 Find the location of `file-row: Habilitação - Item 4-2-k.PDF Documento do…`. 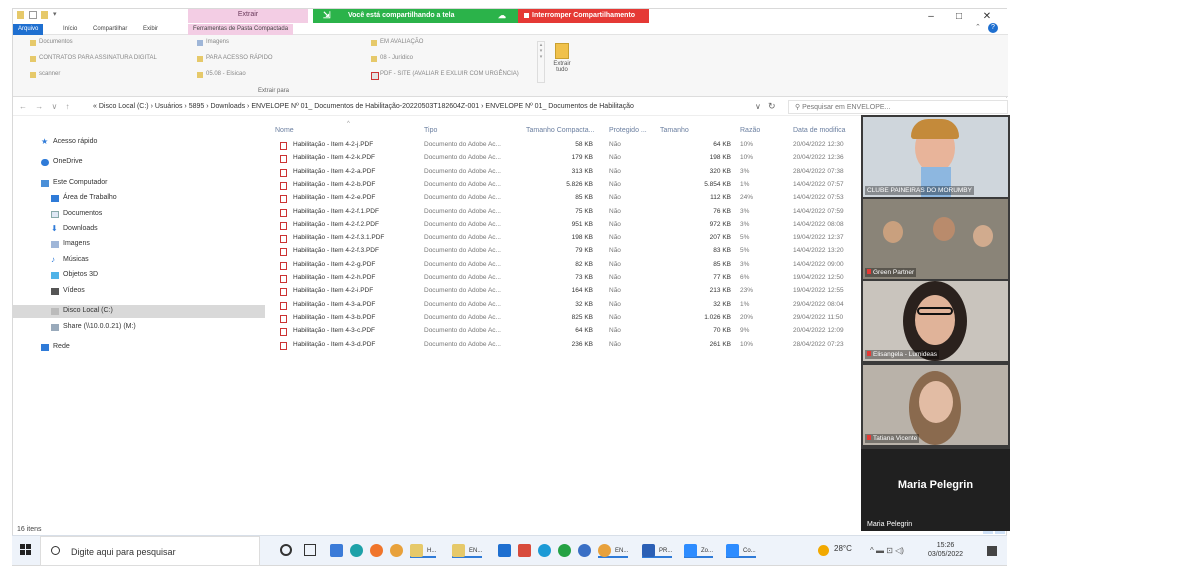

file-row: Habilitação - Item 4-2-k.PDF Documento do… is located at coordinates (567, 159).